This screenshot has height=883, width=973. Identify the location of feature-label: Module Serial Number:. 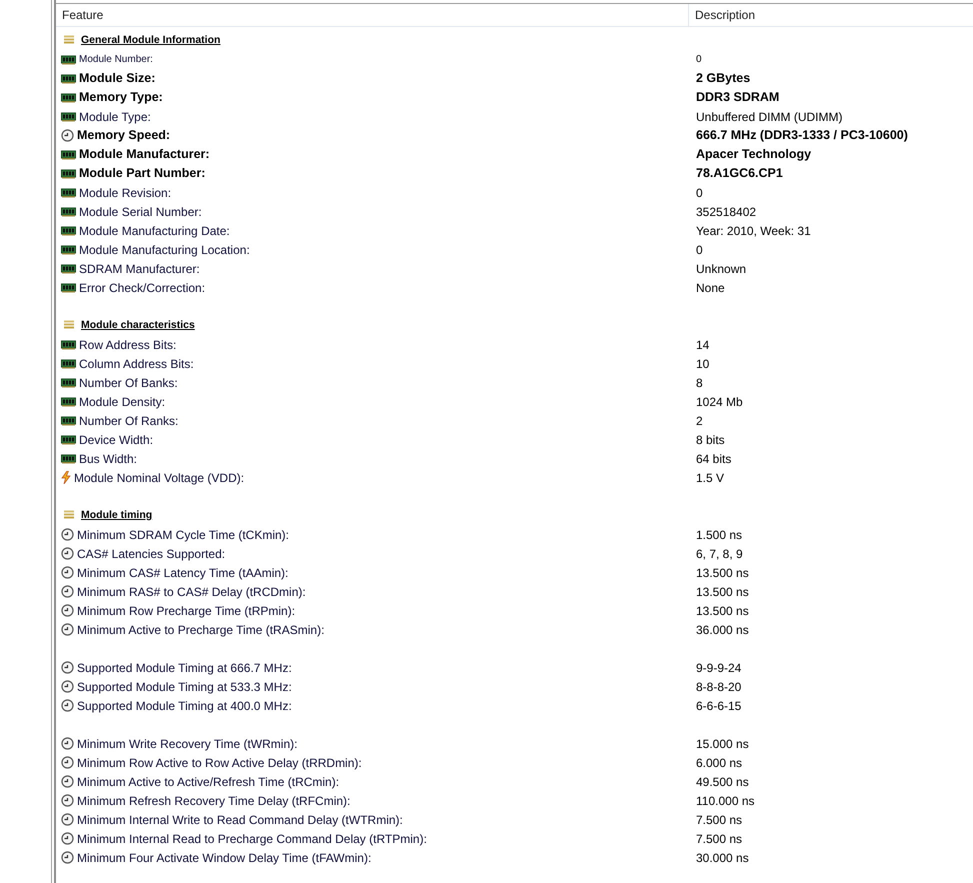
(140, 212).